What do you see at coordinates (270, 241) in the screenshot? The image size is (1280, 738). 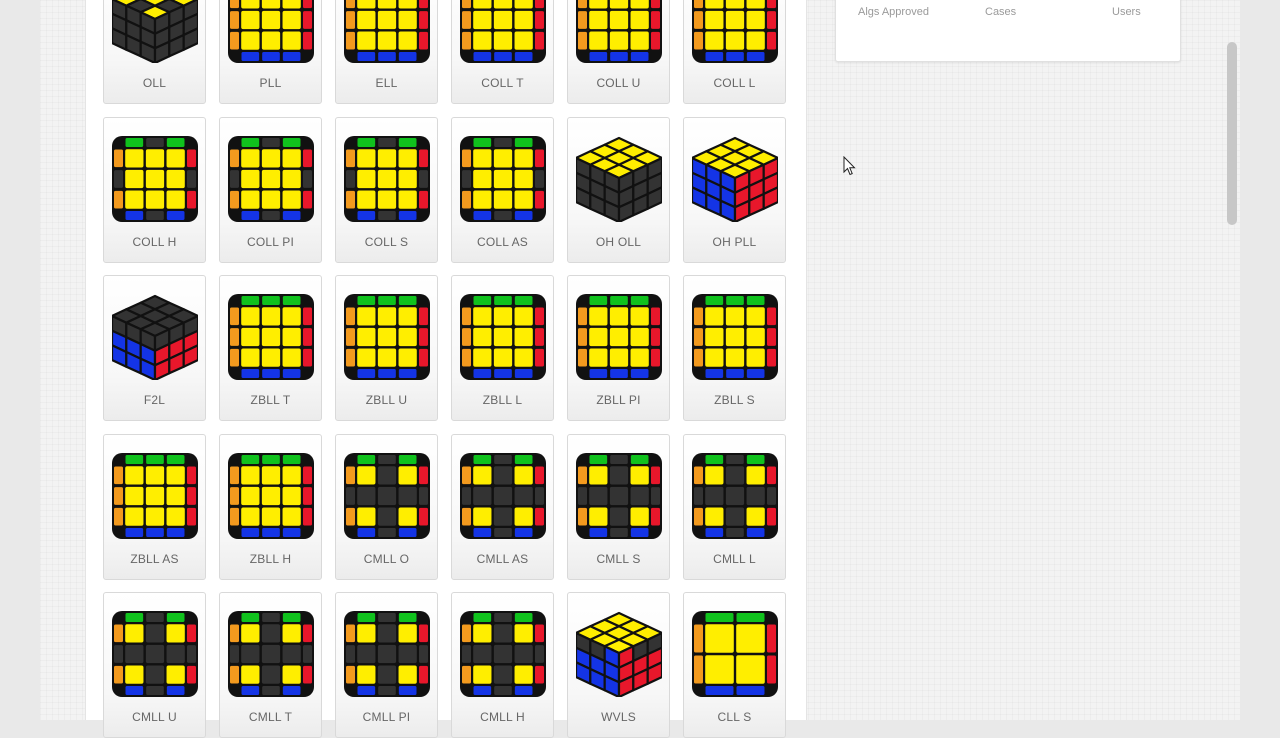 I see `algset-label: COLL PI` at bounding box center [270, 241].